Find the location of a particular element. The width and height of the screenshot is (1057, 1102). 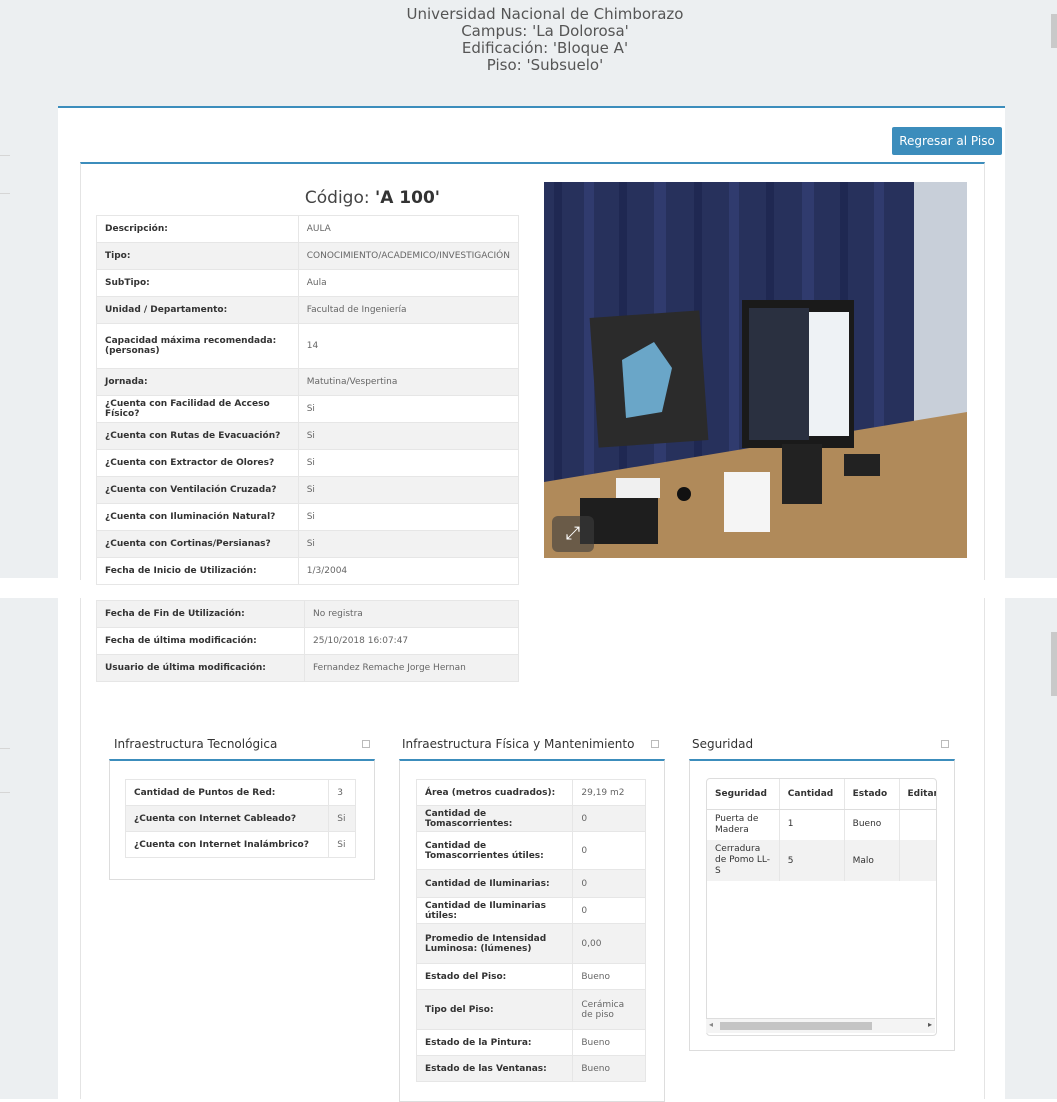

detail-value: 1/3/2004 is located at coordinates (408, 571).